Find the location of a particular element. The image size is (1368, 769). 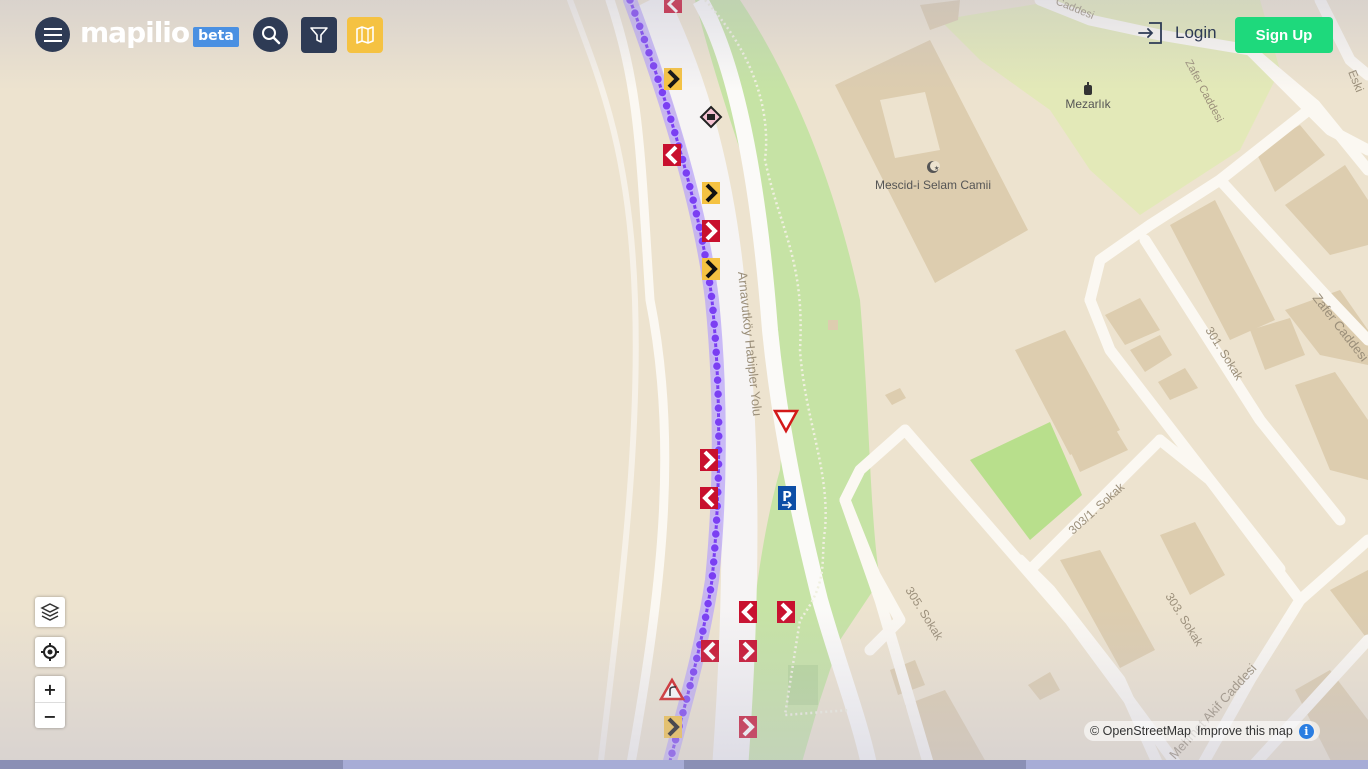

layers-button is located at coordinates (50, 612).